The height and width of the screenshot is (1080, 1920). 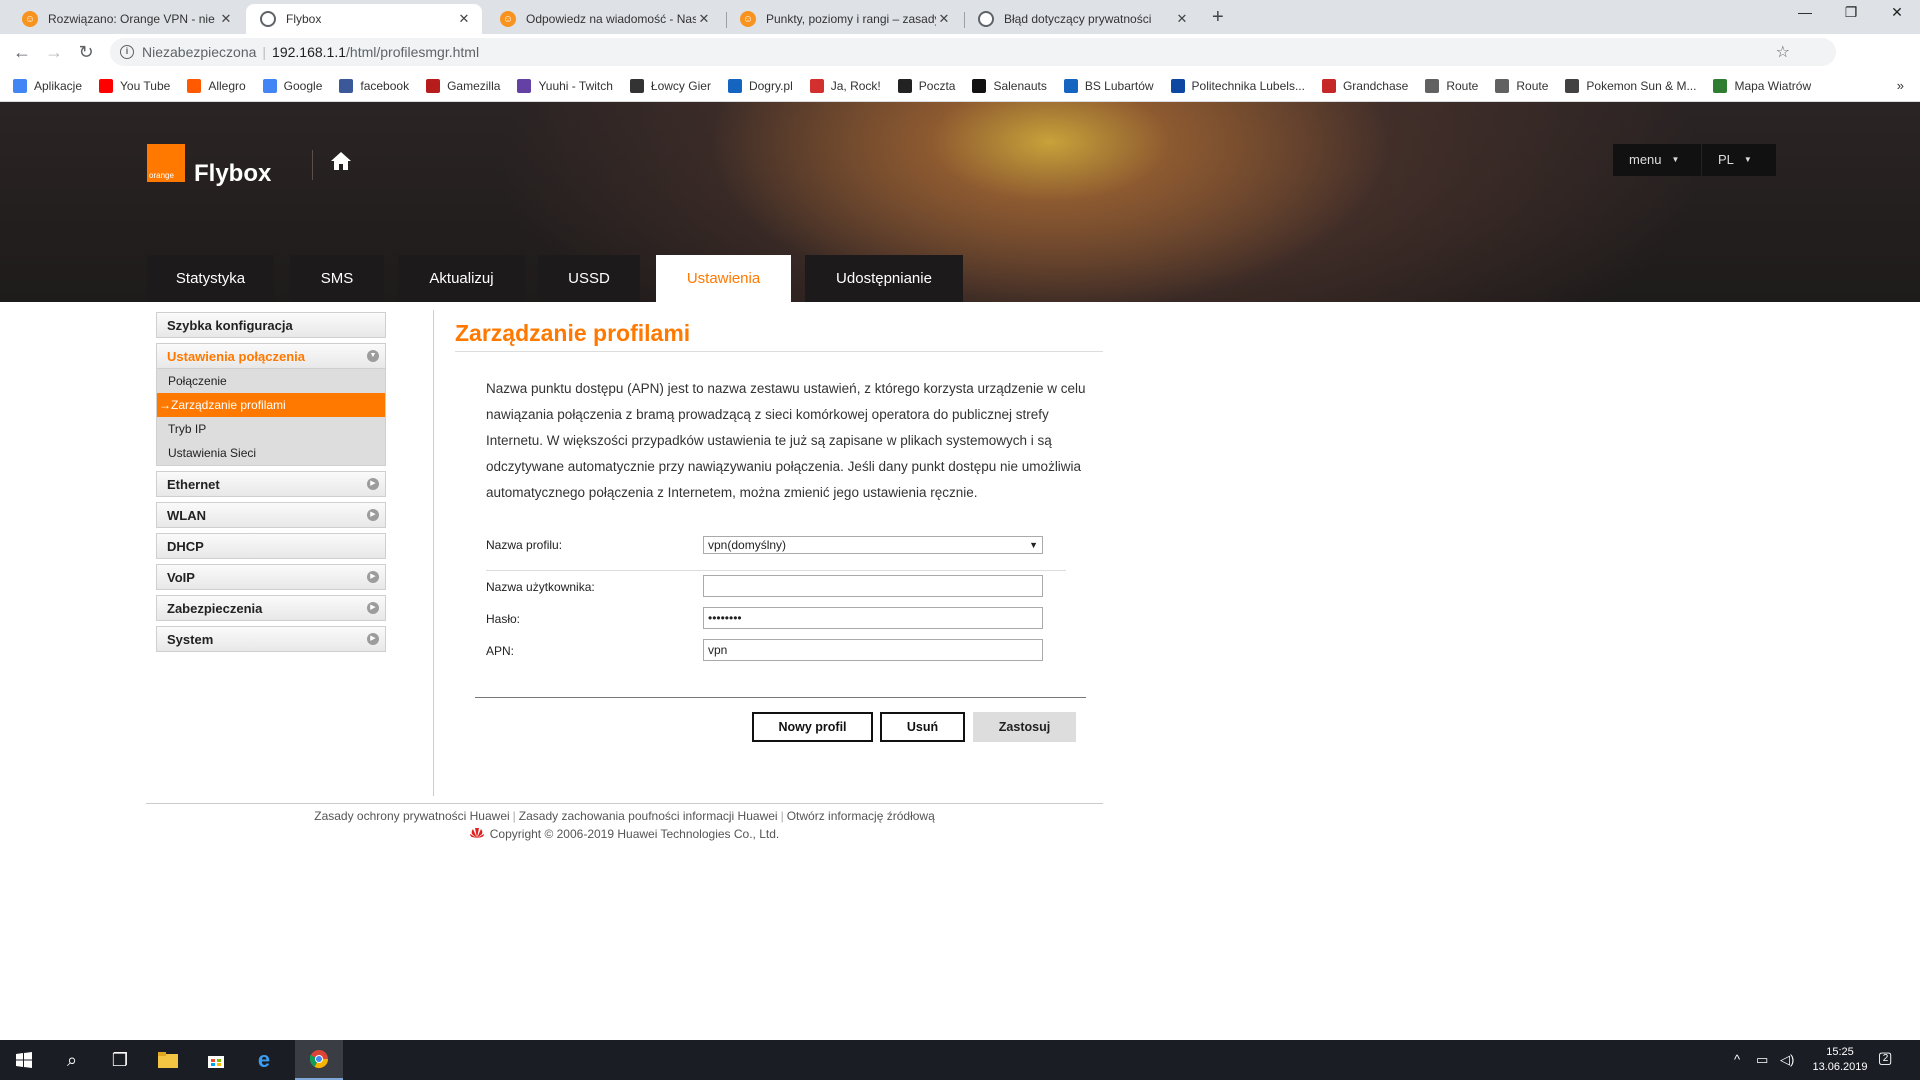 I want to click on url-host: 192.168.1.1, so click(x=309, y=52).